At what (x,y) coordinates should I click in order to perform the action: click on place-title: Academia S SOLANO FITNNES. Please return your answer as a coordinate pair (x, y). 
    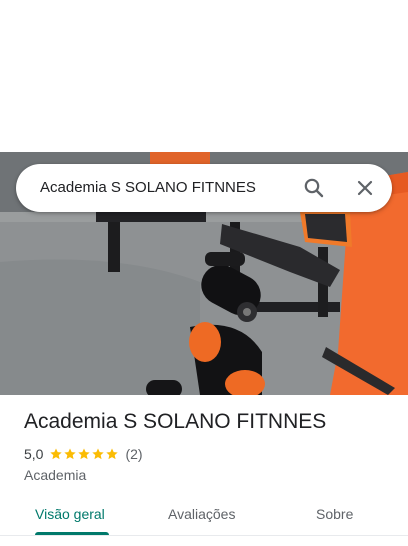
    Looking at the image, I should click on (175, 421).